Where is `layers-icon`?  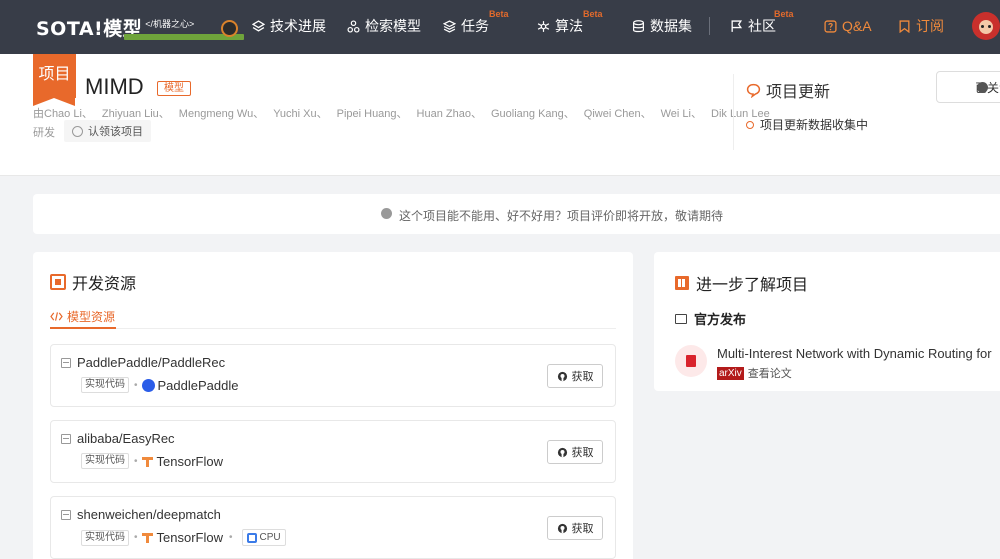
layers-icon is located at coordinates (258, 25).